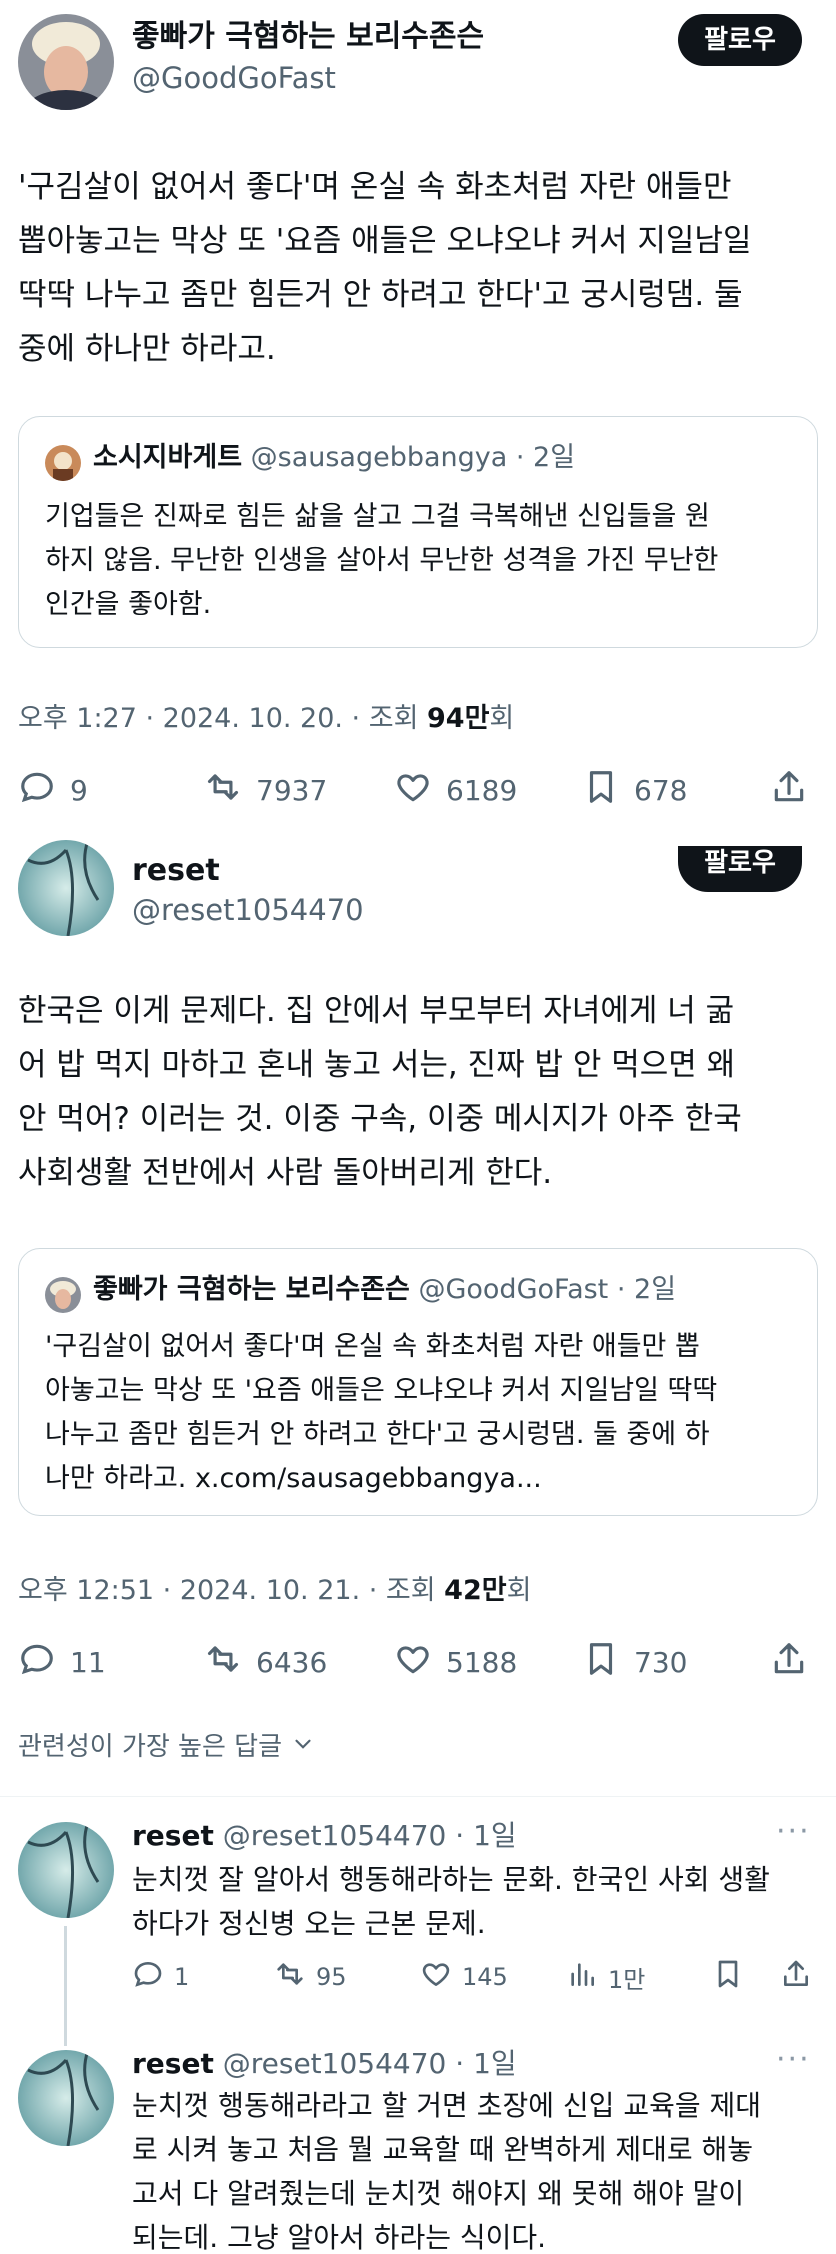 This screenshot has width=836, height=2254. I want to click on chevron-down-icon, so click(303, 1747).